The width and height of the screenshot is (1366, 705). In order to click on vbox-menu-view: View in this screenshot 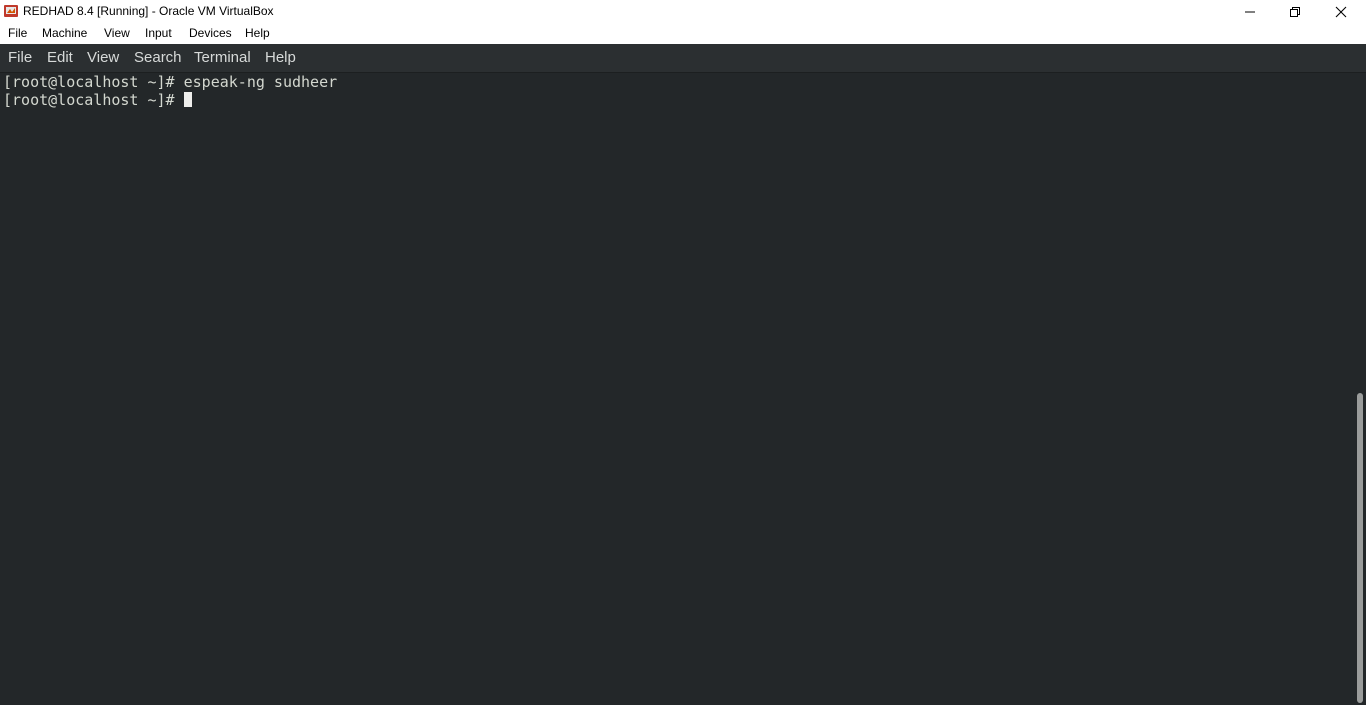, I will do `click(117, 33)`.